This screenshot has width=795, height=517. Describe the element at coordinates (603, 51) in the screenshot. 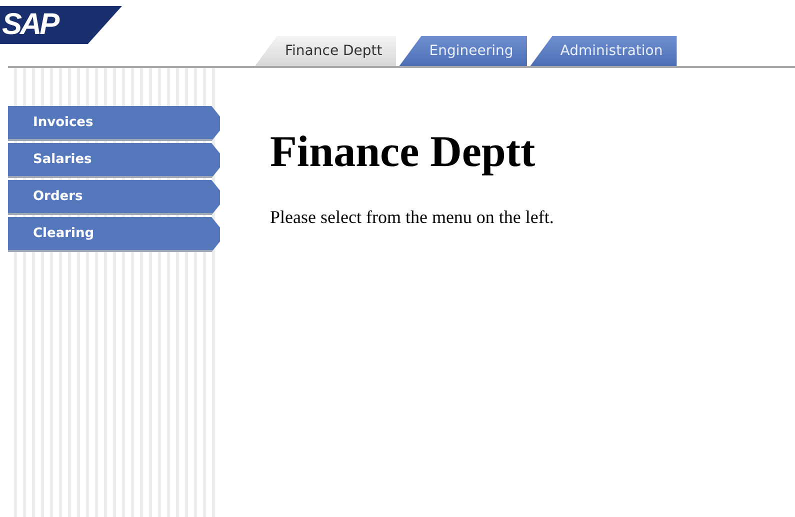

I see `tab: Administration` at that location.